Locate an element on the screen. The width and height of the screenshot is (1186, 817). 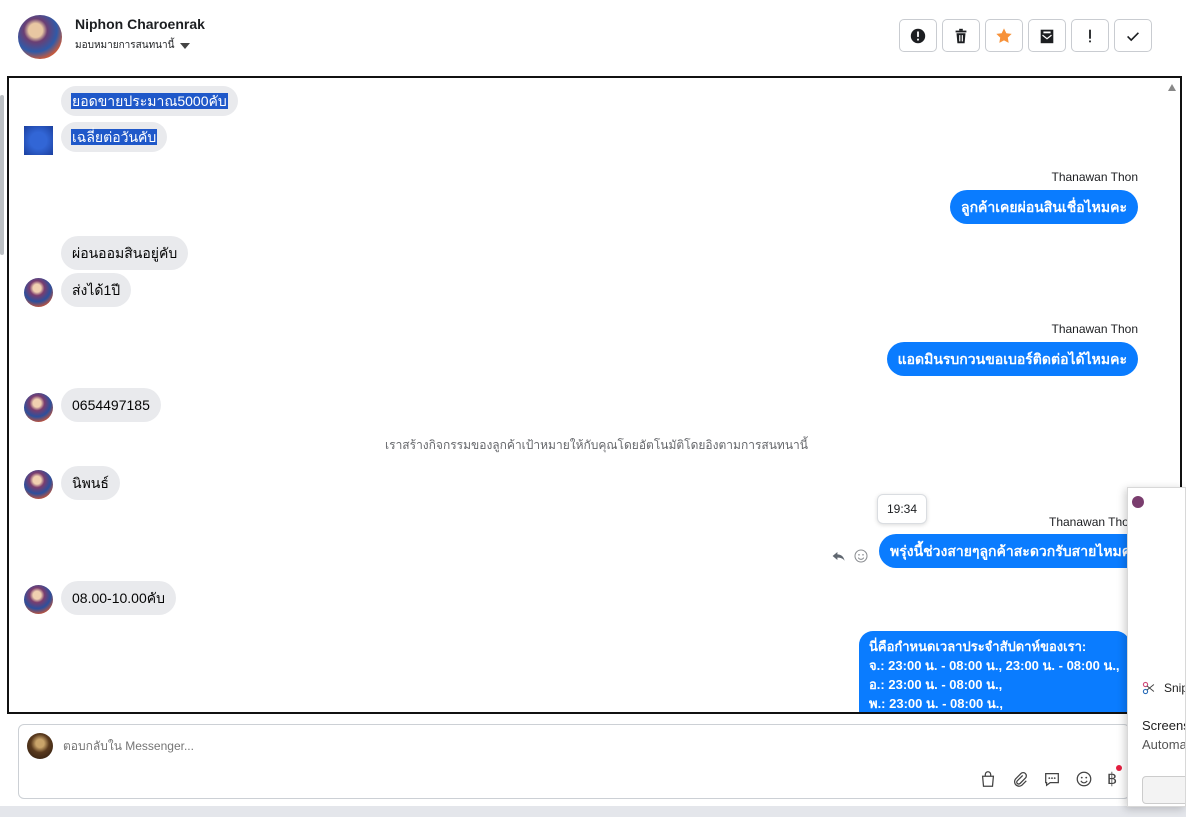
composer-actions: ฿ is located at coordinates (1051, 777).